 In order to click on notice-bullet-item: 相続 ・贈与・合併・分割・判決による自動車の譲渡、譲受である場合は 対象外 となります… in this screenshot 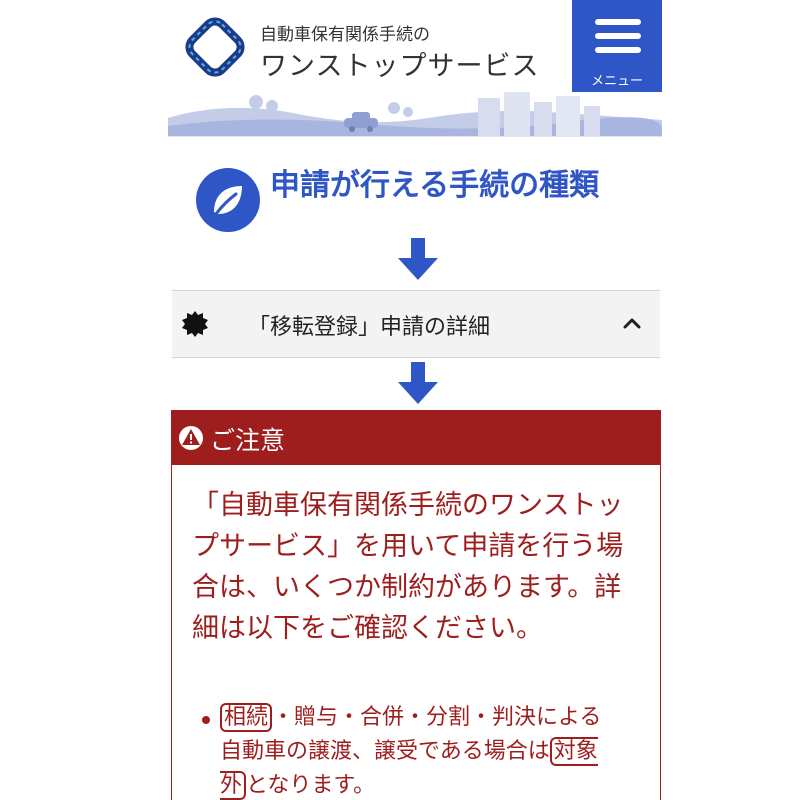, I will do `click(420, 750)`.